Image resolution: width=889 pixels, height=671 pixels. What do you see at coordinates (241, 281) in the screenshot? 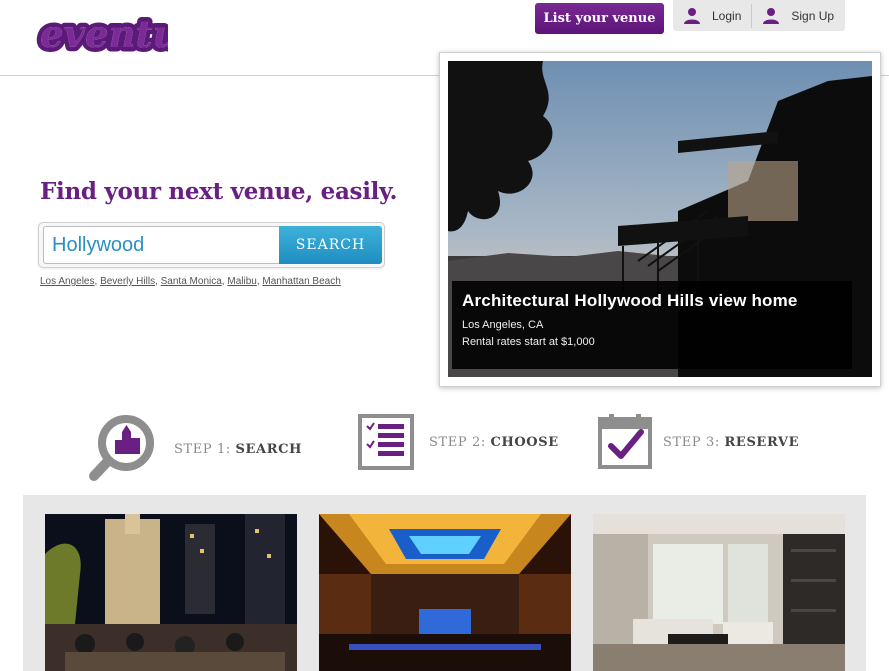
I see `quick-link-malibu: Malibu` at bounding box center [241, 281].